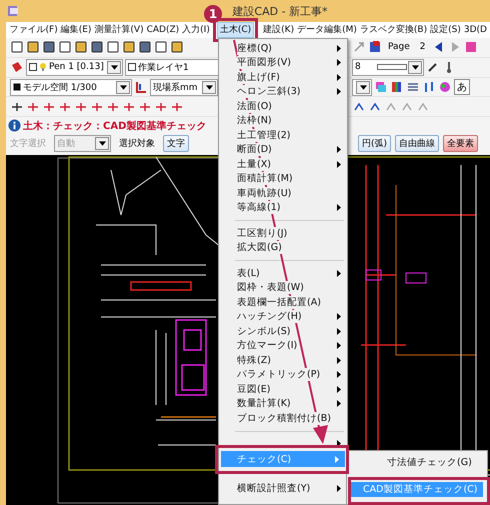 Image resolution: width=490 pixels, height=505 pixels. I want to click on menu-bar-item: ファイル(F), so click(34, 30).